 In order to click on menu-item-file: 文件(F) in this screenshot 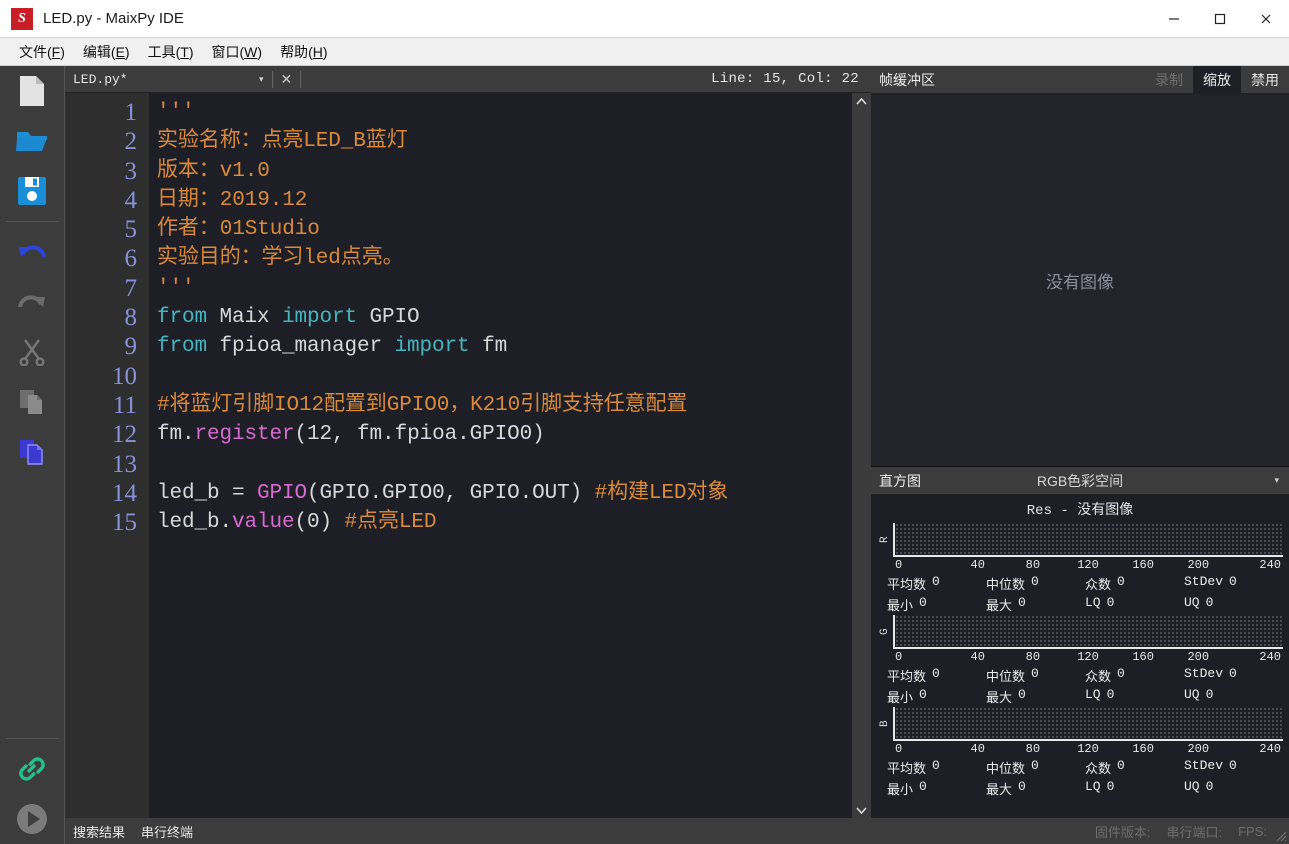, I will do `click(42, 52)`.